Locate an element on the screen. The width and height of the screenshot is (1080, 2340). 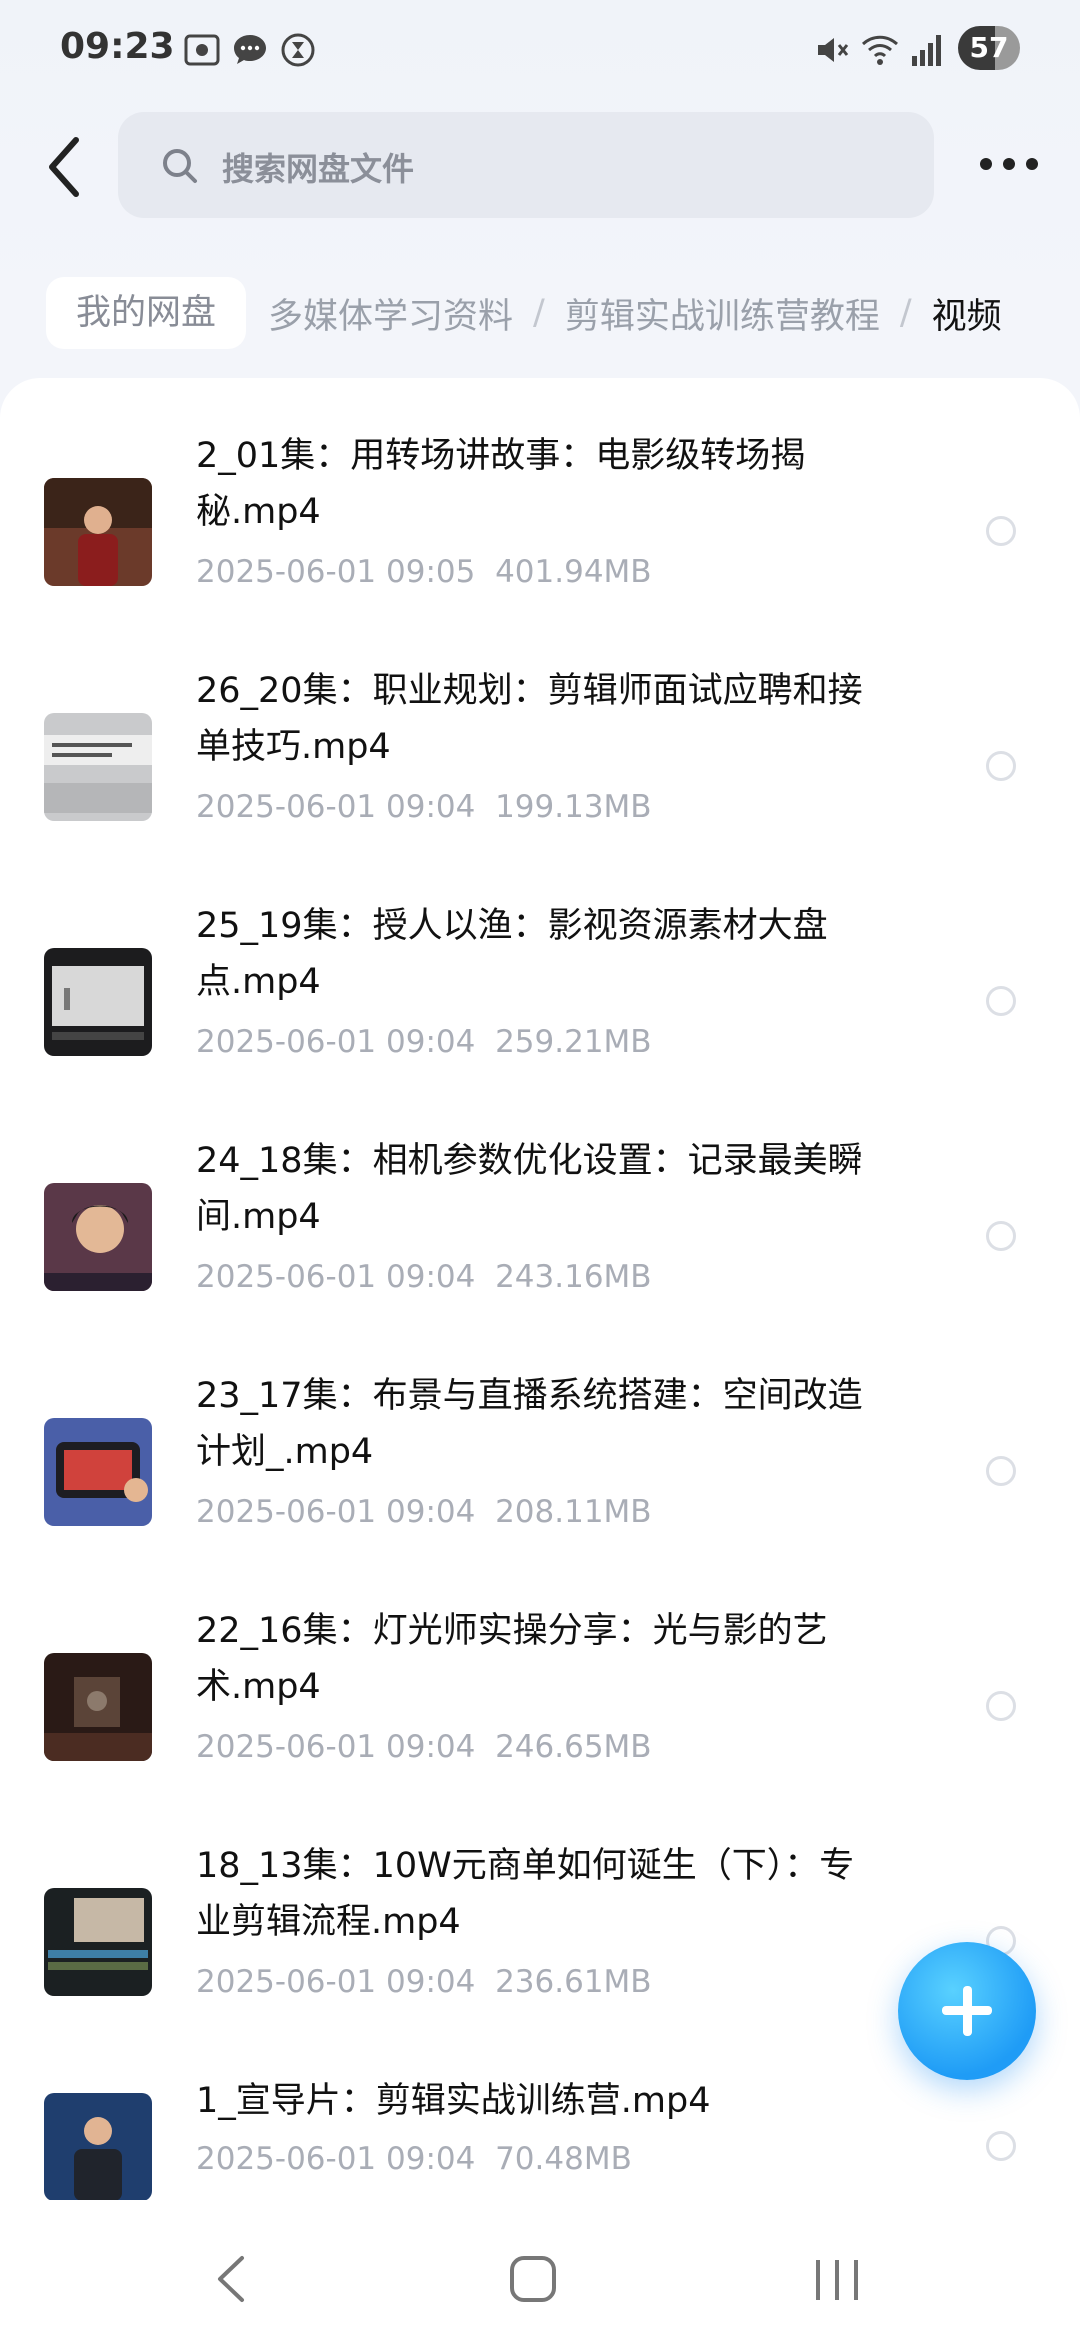
file-meta: 2025-06-01 09:04 70.48MB is located at coordinates (414, 2159).